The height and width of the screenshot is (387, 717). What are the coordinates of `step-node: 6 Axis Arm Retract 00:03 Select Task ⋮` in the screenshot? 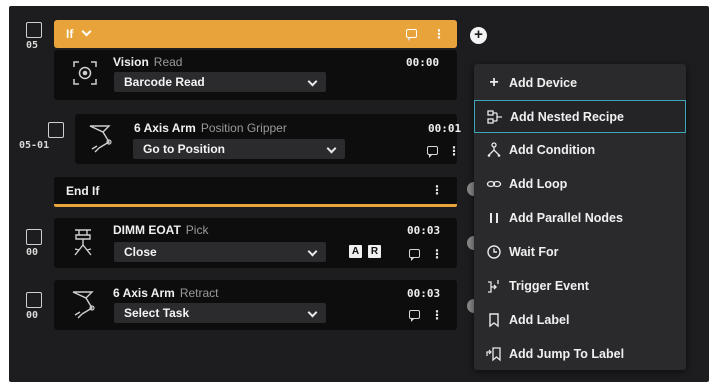 It's located at (255, 305).